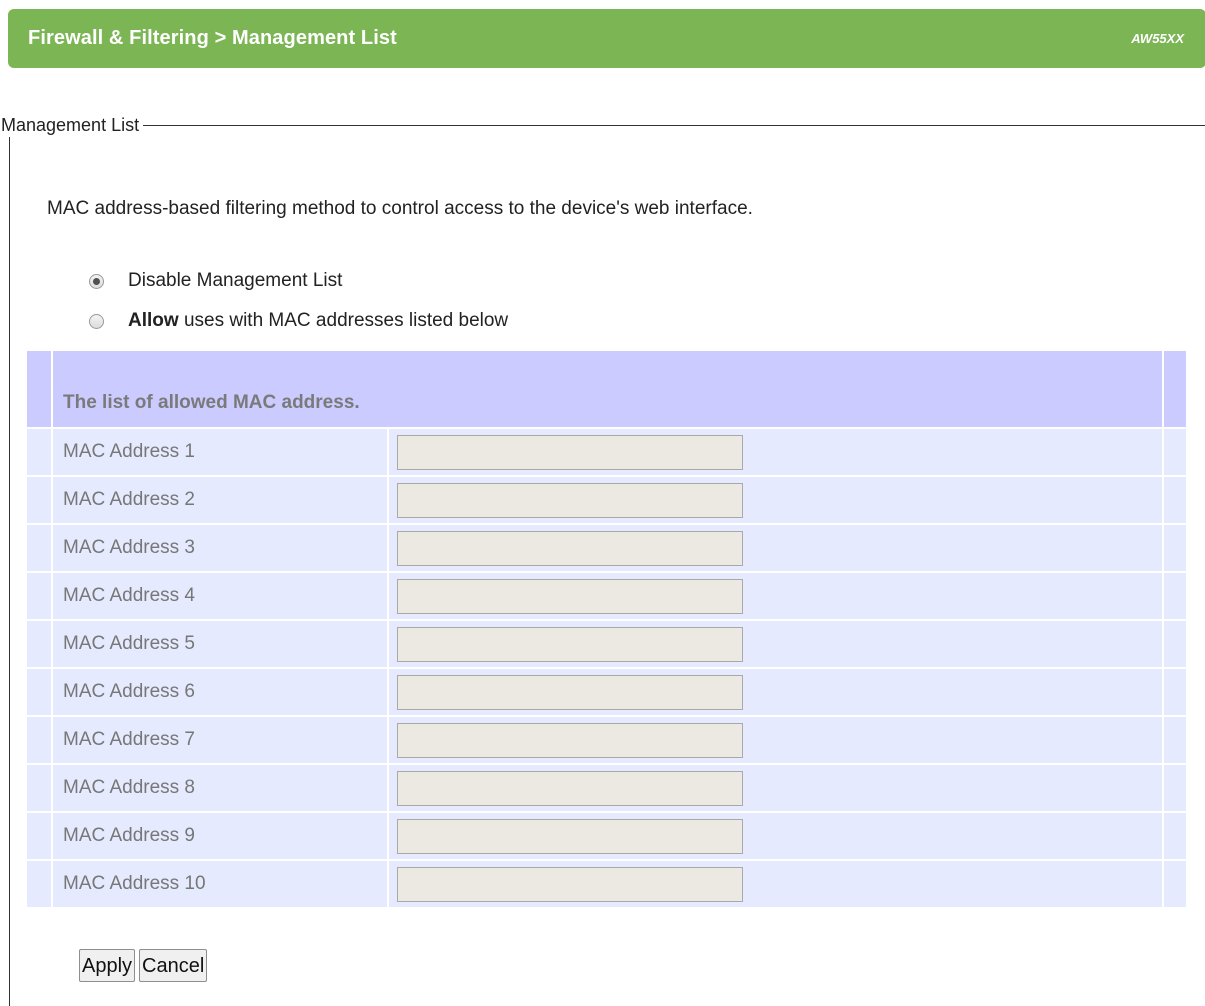 The width and height of the screenshot is (1205, 1006). Describe the element at coordinates (220, 691) in the screenshot. I see `mac-address-label: MAC Address 6` at that location.